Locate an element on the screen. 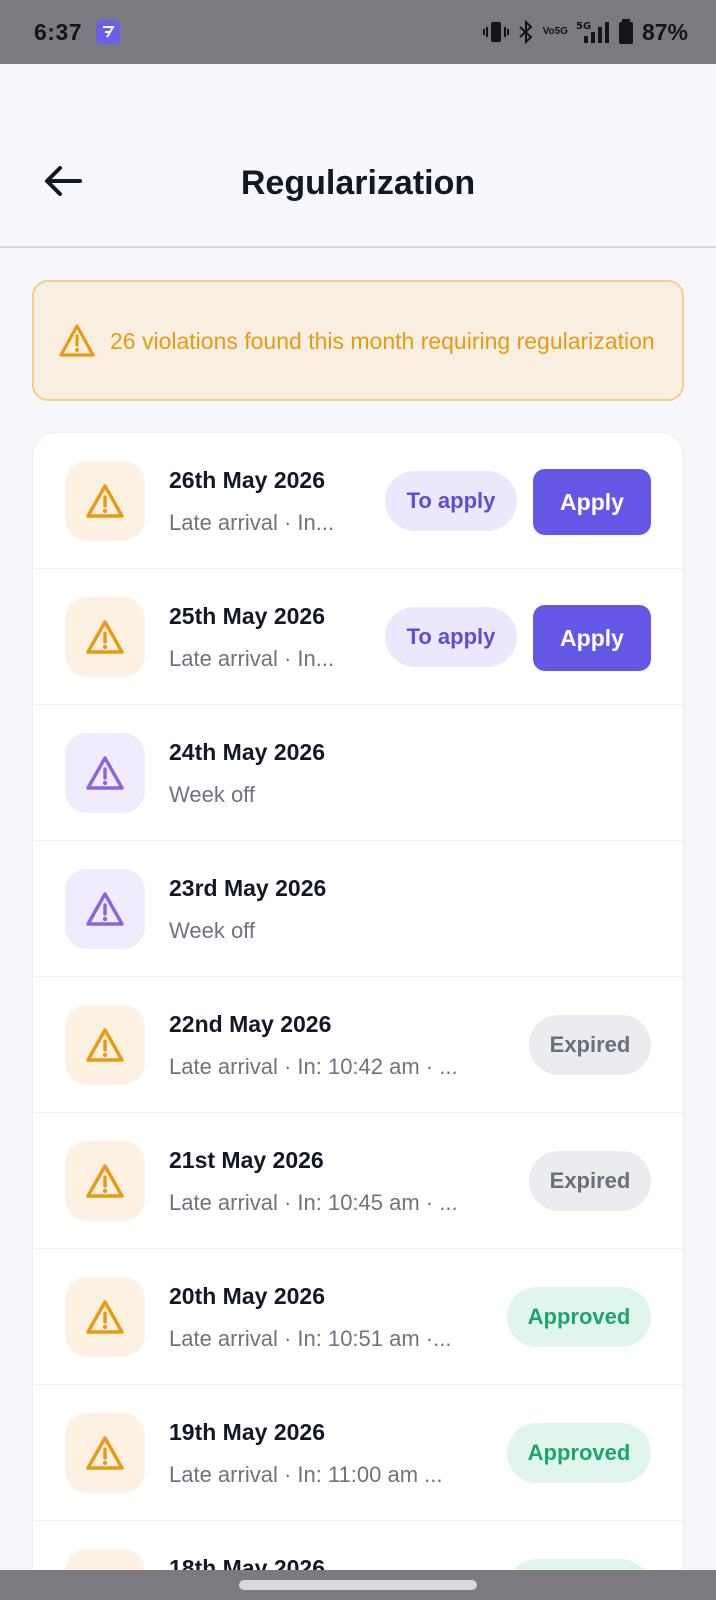 This screenshot has height=1600, width=716. row-date: 25th May 2026 is located at coordinates (247, 616).